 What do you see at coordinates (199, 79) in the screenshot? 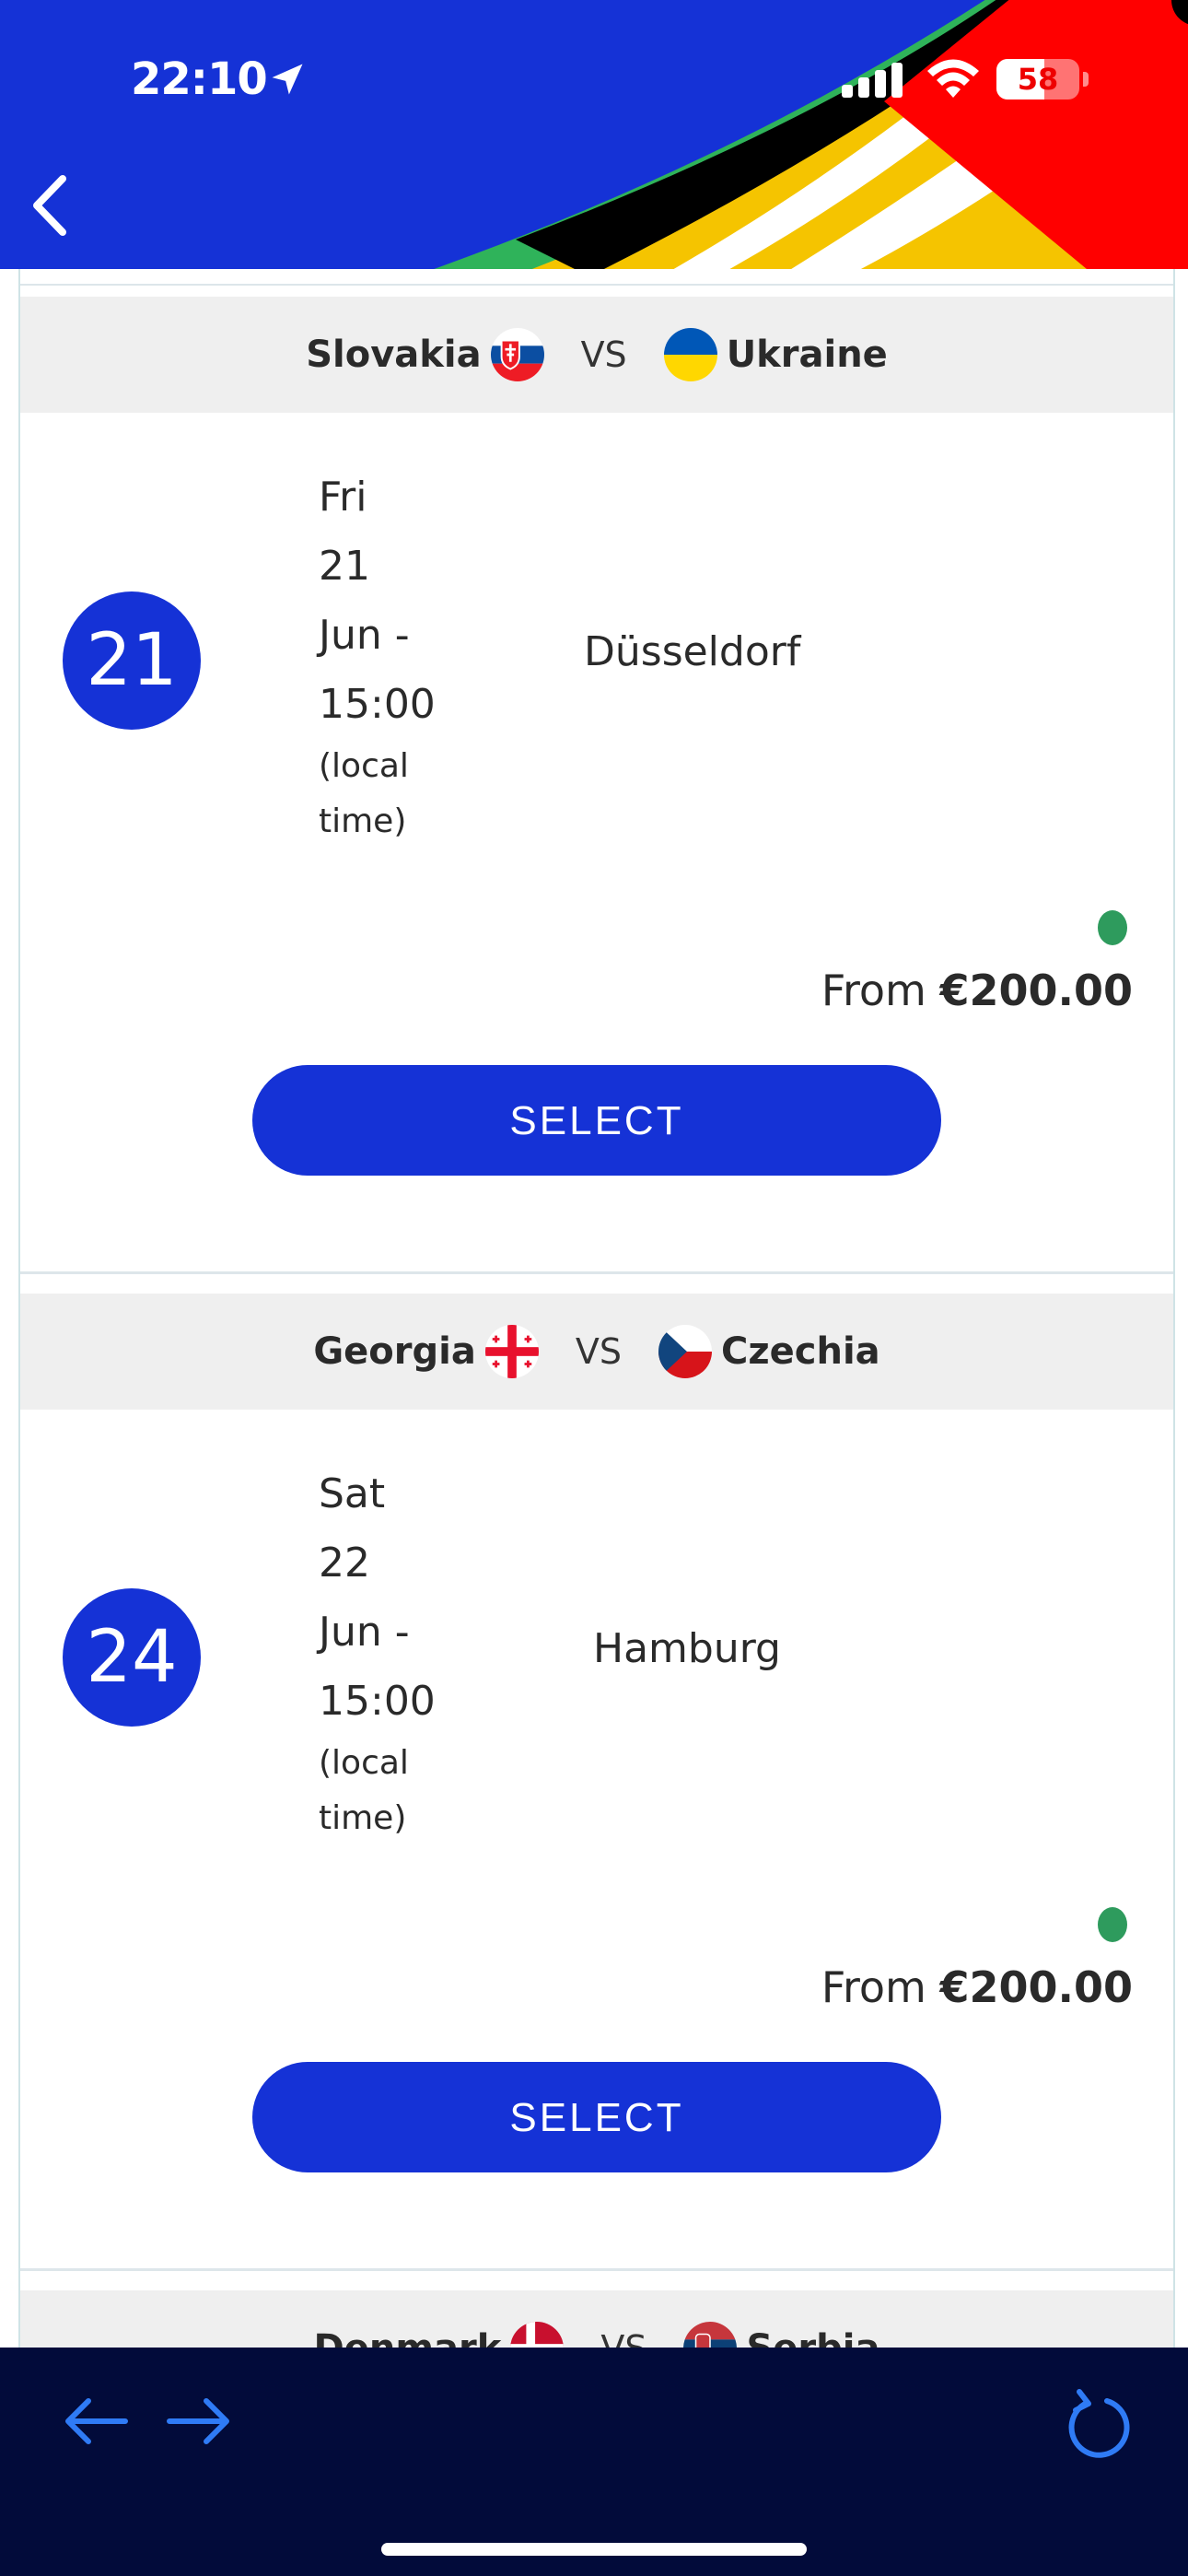
I see `status-time: 22:10` at bounding box center [199, 79].